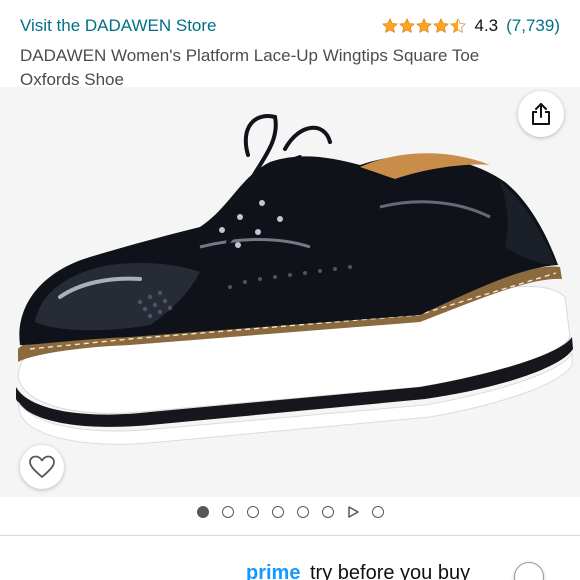  I want to click on rating-value: 4.3, so click(486, 25).